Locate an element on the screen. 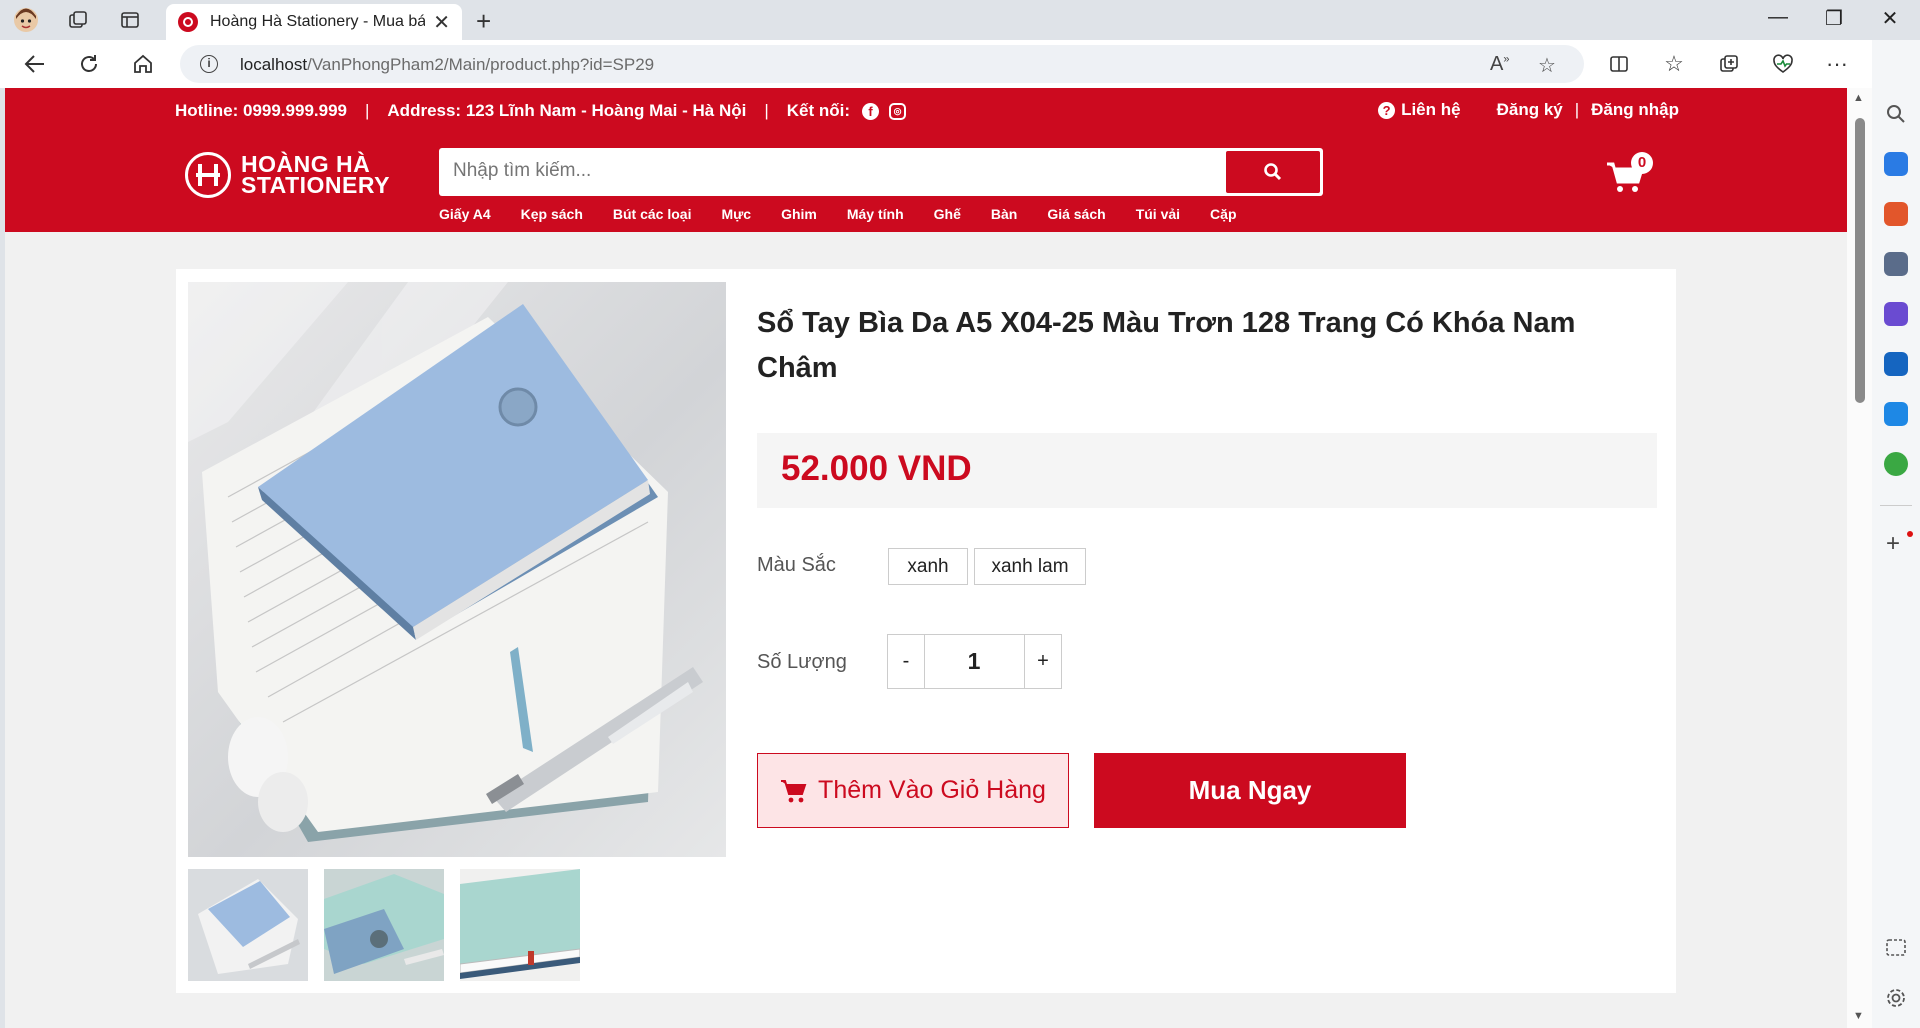 The width and height of the screenshot is (1920, 1028). category-link: Máy tính is located at coordinates (875, 214).